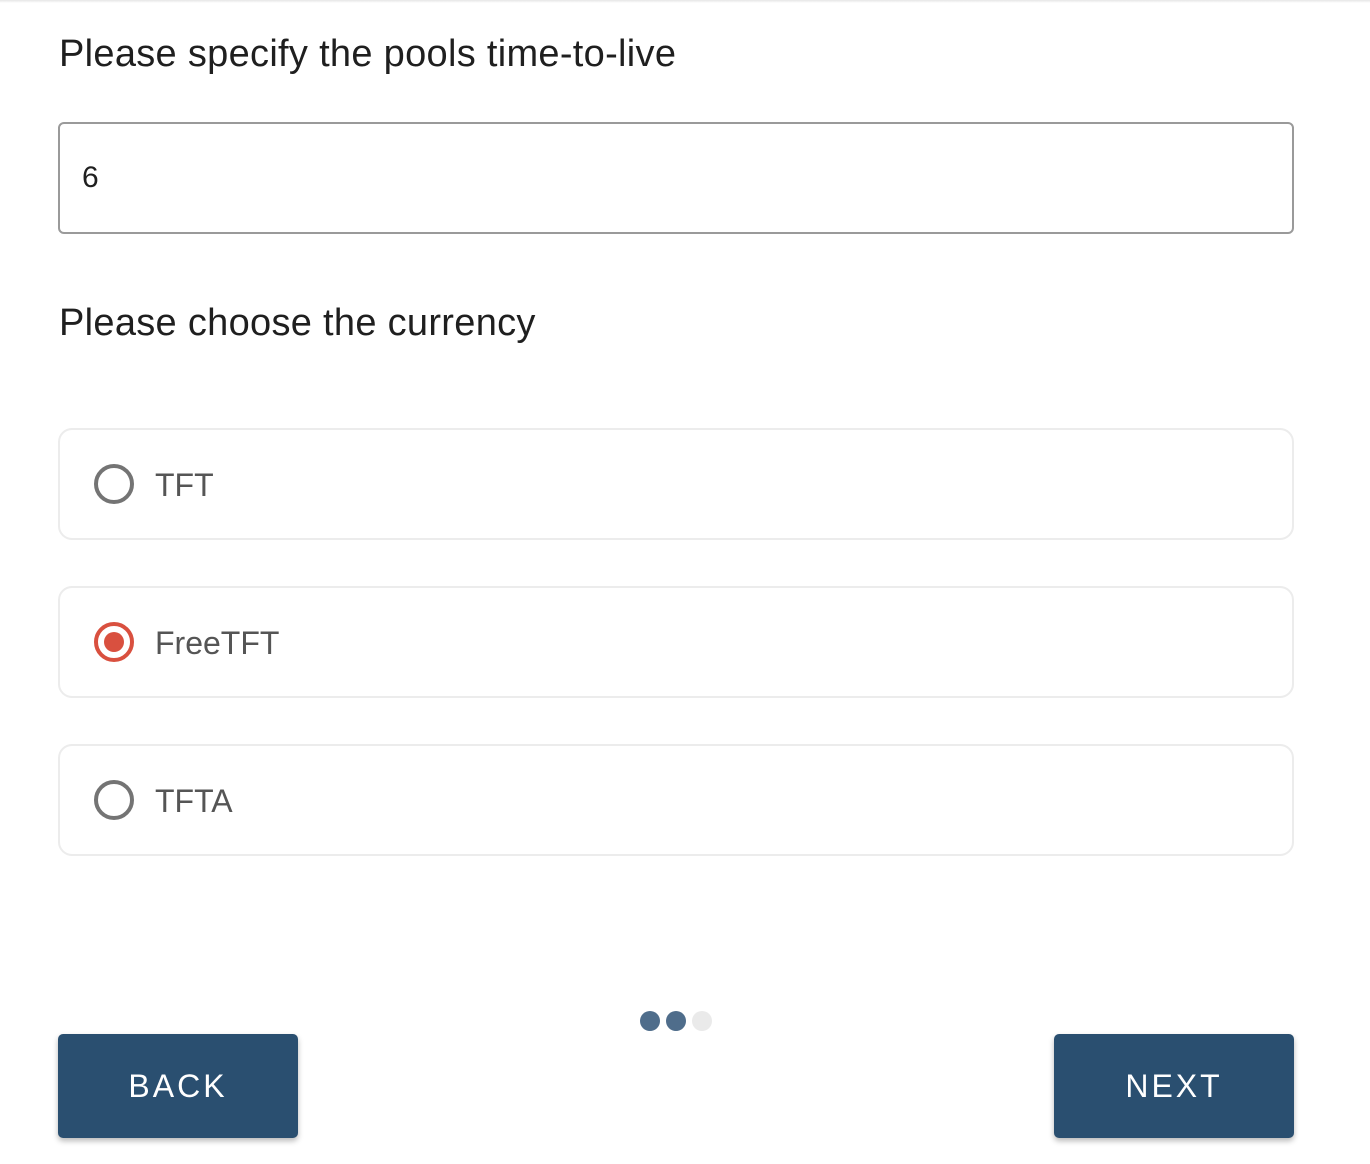 This screenshot has height=1164, width=1370. I want to click on next-button: NEXT, so click(1174, 1086).